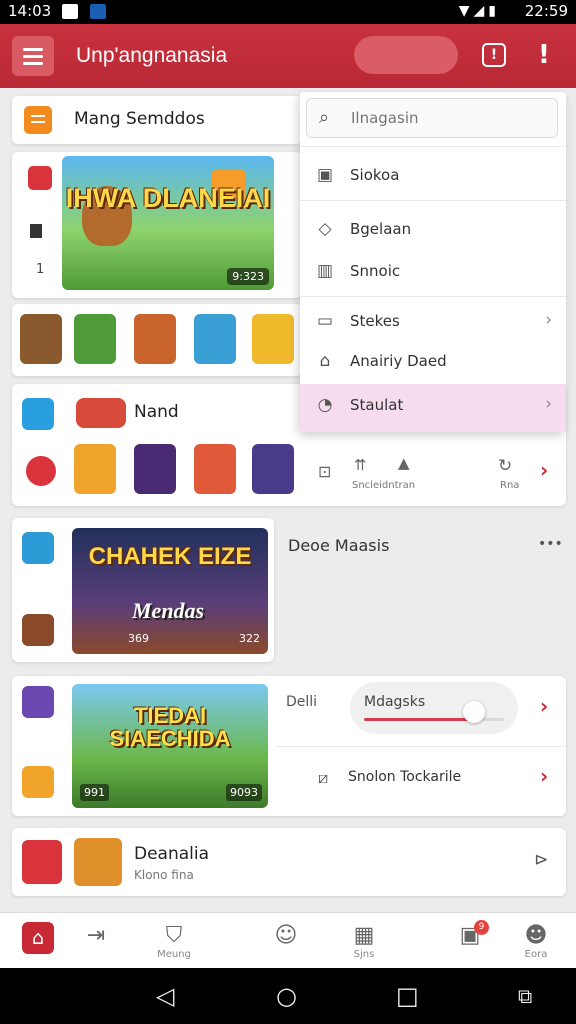 The image size is (576, 1024). Describe the element at coordinates (288, 12) in the screenshot. I see `status-bar: 14:03 ▼◢▮ 22:59` at that location.